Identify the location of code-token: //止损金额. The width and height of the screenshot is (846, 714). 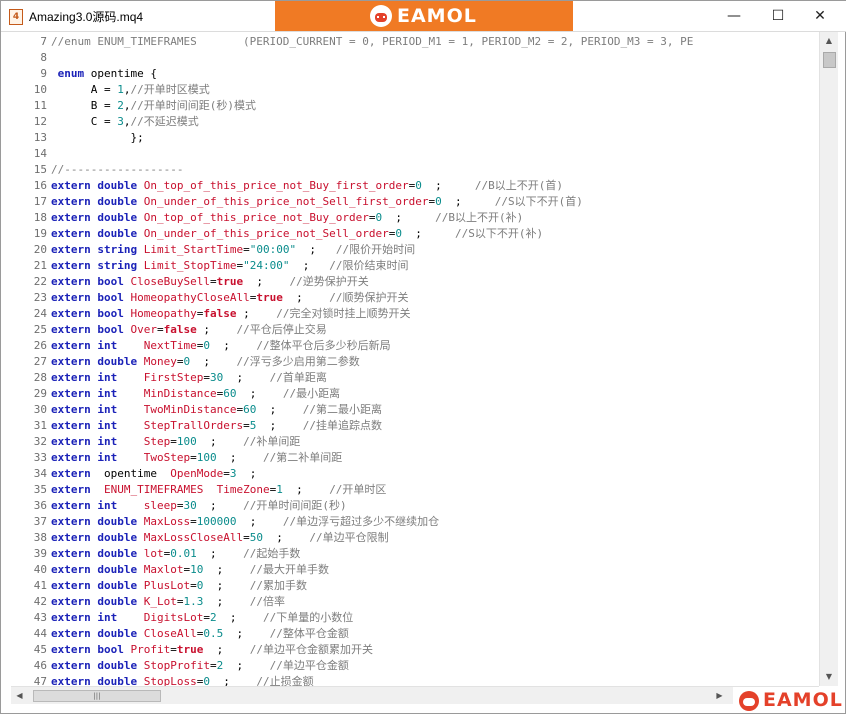
(285, 680).